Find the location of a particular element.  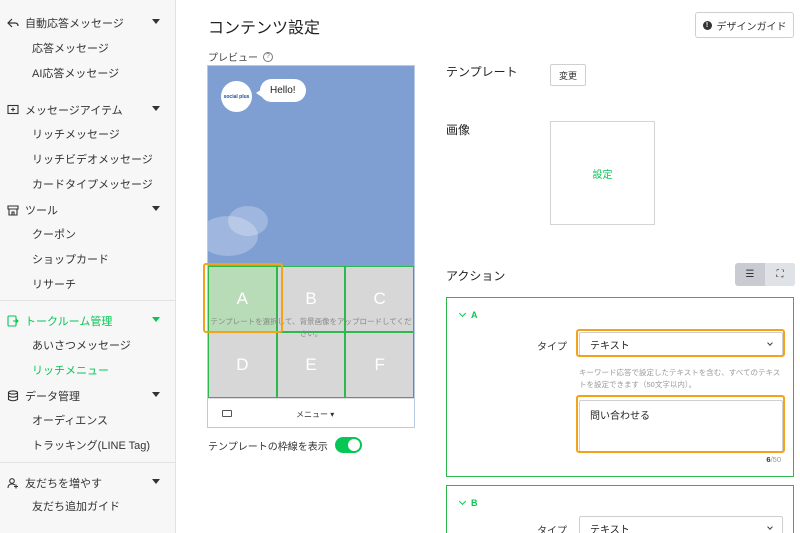

template-label: テンプレート is located at coordinates (482, 72).